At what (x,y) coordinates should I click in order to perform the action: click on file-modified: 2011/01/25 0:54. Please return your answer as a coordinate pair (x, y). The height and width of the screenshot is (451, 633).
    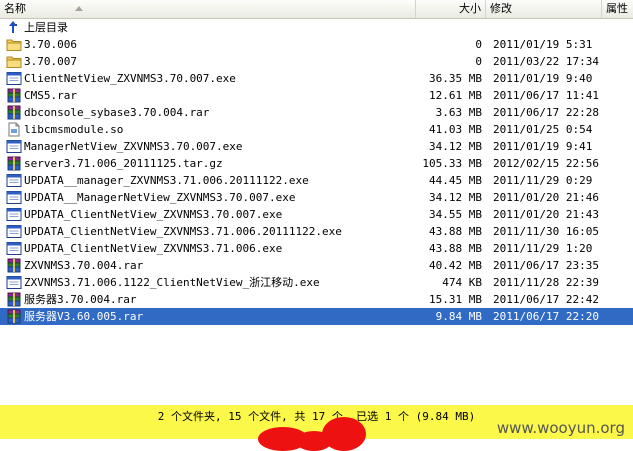
    Looking at the image, I should click on (543, 129).